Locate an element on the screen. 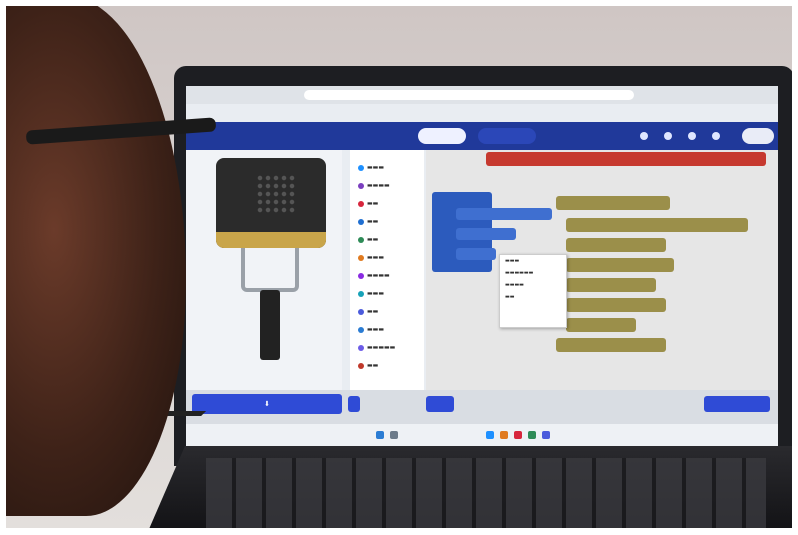 This screenshot has height=535, width=798. sensor-probe is located at coordinates (270, 325).